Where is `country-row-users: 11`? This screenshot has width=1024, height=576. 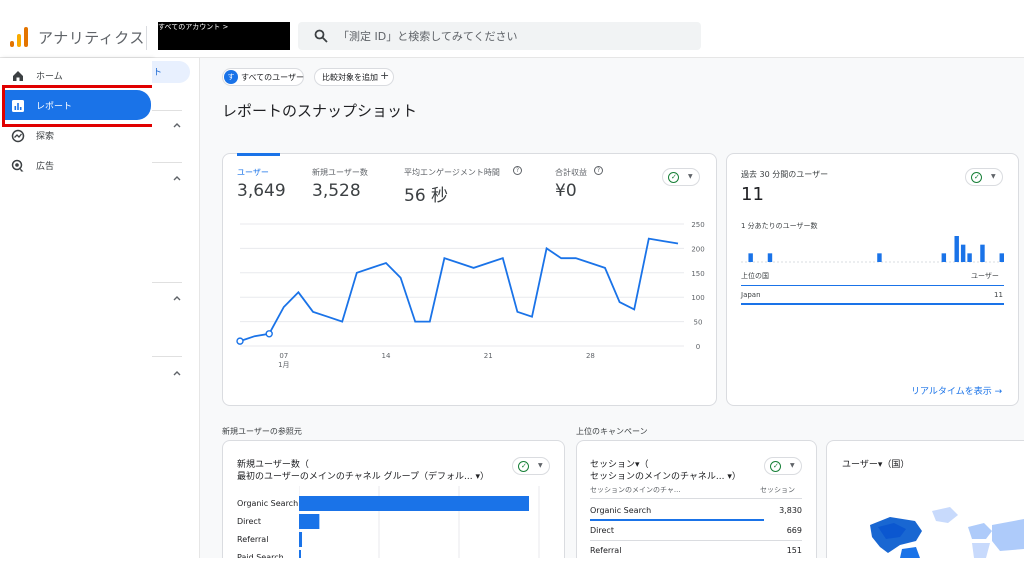
country-row-users: 11 is located at coordinates (998, 295).